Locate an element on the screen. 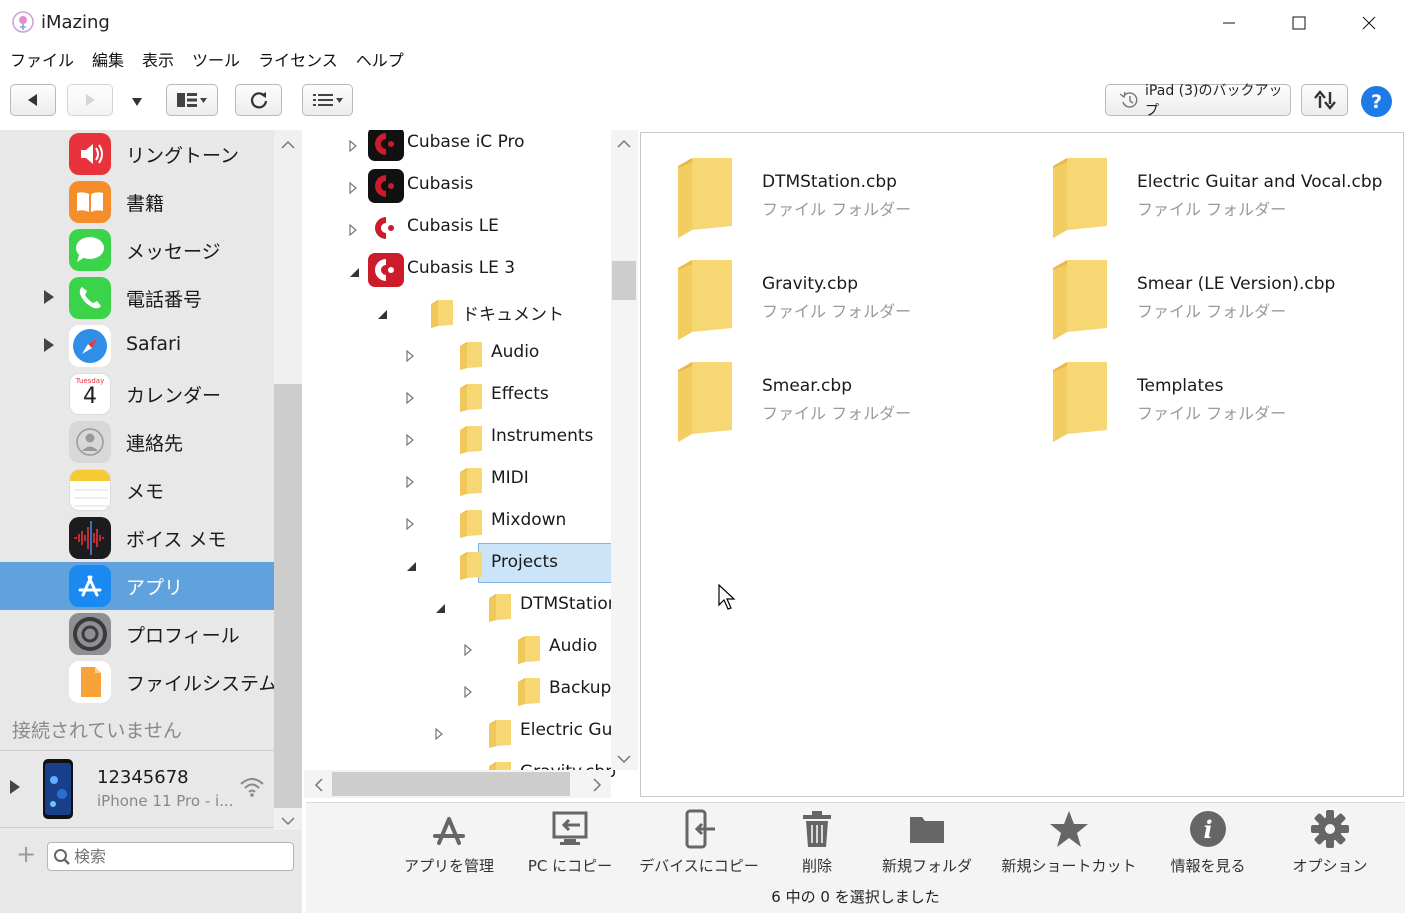 This screenshot has width=1405, height=913. transfer-button is located at coordinates (1324, 100).